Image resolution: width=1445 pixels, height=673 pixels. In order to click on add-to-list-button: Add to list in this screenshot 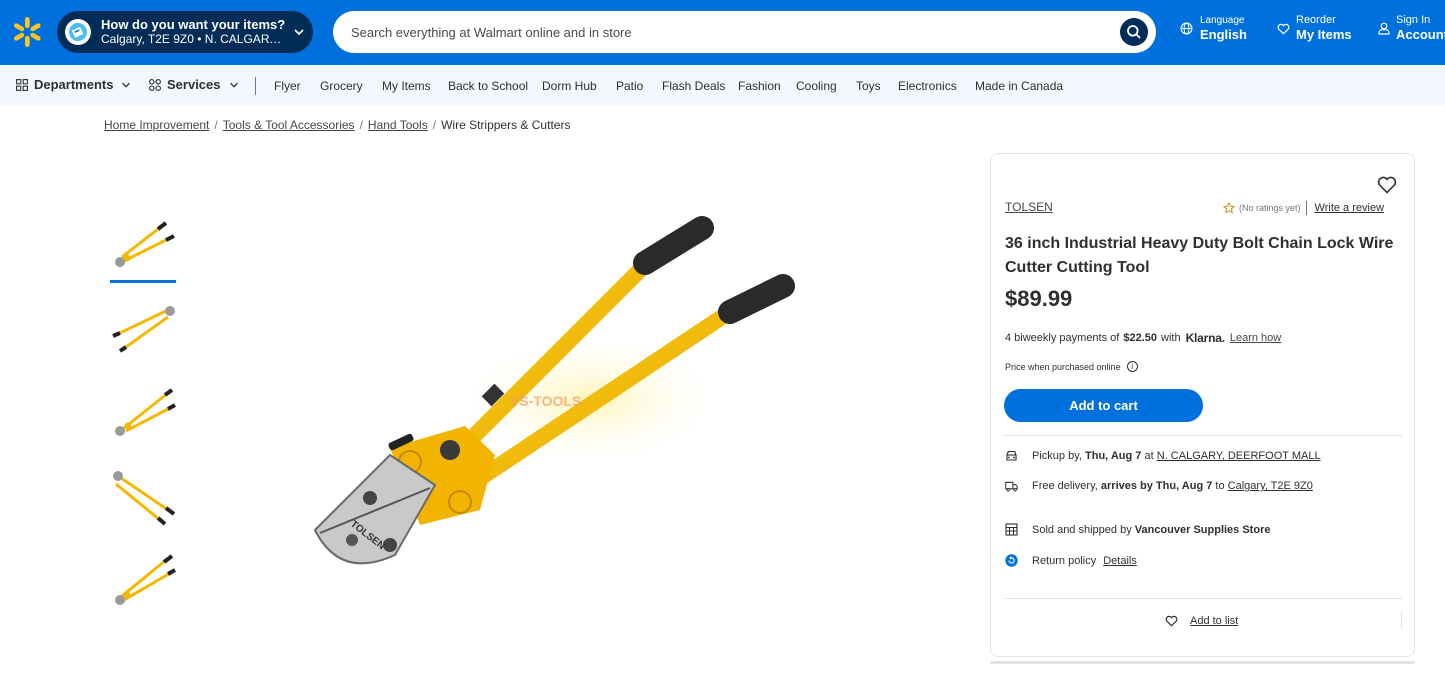, I will do `click(1201, 621)`.